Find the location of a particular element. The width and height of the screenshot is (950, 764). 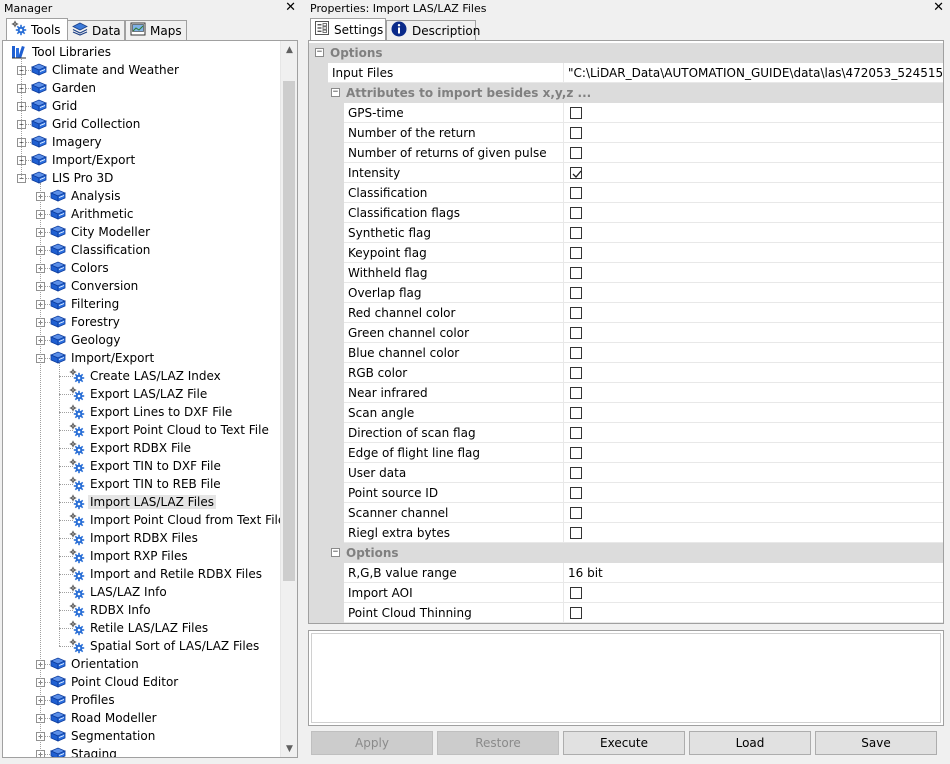

library-item-forestry: Forestry is located at coordinates (85, 322).